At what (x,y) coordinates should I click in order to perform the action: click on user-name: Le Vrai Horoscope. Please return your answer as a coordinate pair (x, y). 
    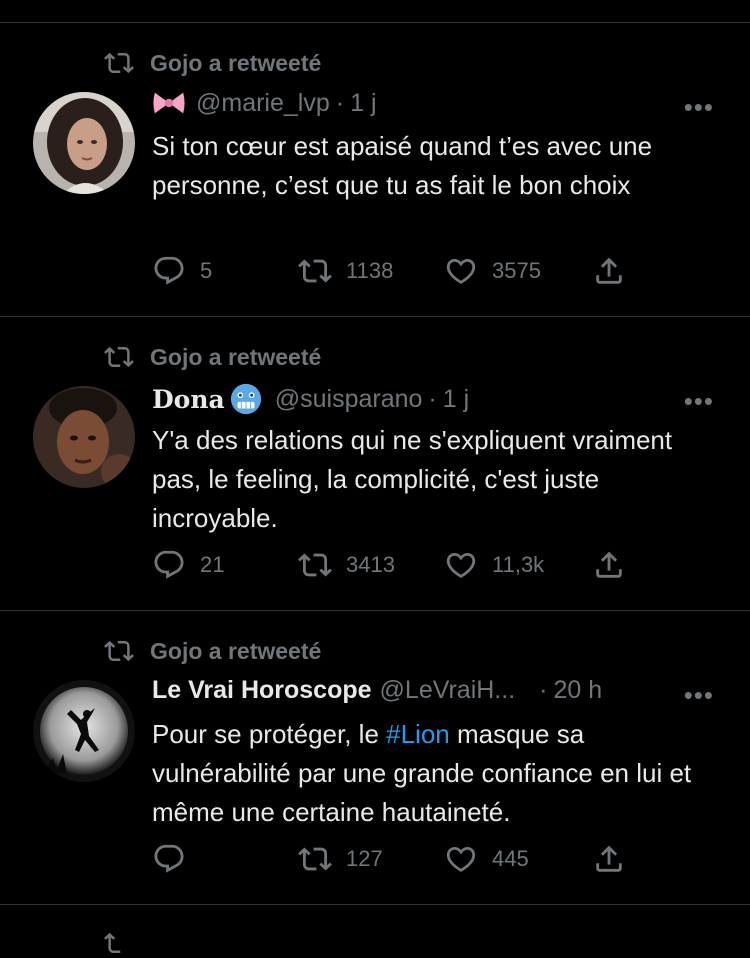
    Looking at the image, I should click on (262, 690).